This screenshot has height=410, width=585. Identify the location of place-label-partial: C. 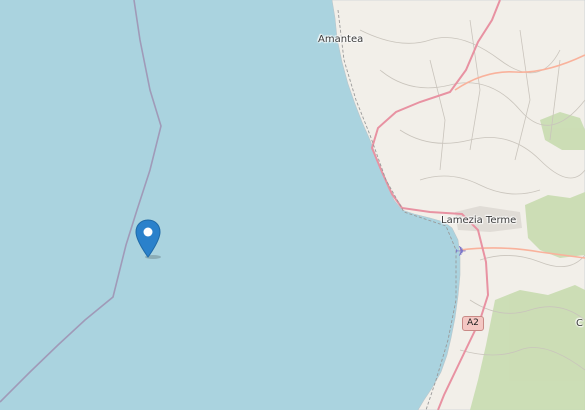
(579, 323).